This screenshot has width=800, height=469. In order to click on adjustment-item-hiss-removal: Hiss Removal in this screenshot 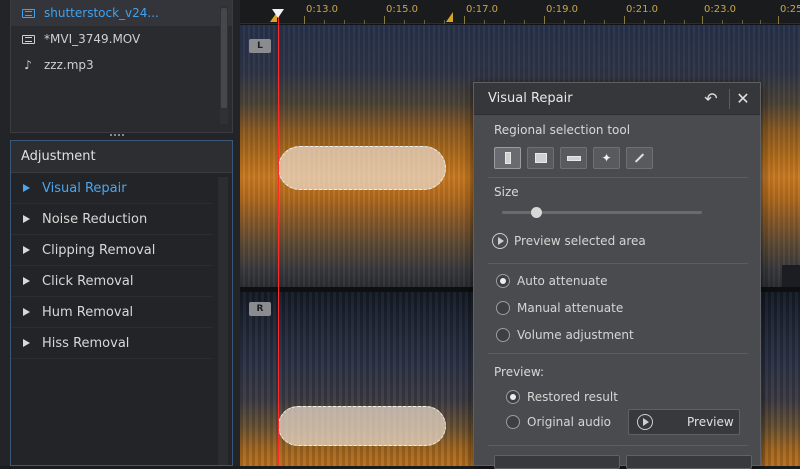, I will do `click(112, 343)`.